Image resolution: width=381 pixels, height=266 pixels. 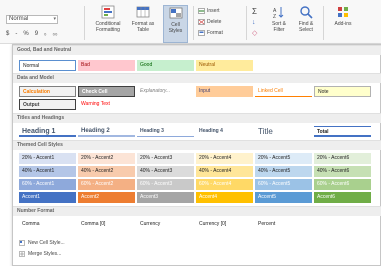 What do you see at coordinates (47, 184) in the screenshot?
I see `style-60-accent1: 60% - Accent1` at bounding box center [47, 184].